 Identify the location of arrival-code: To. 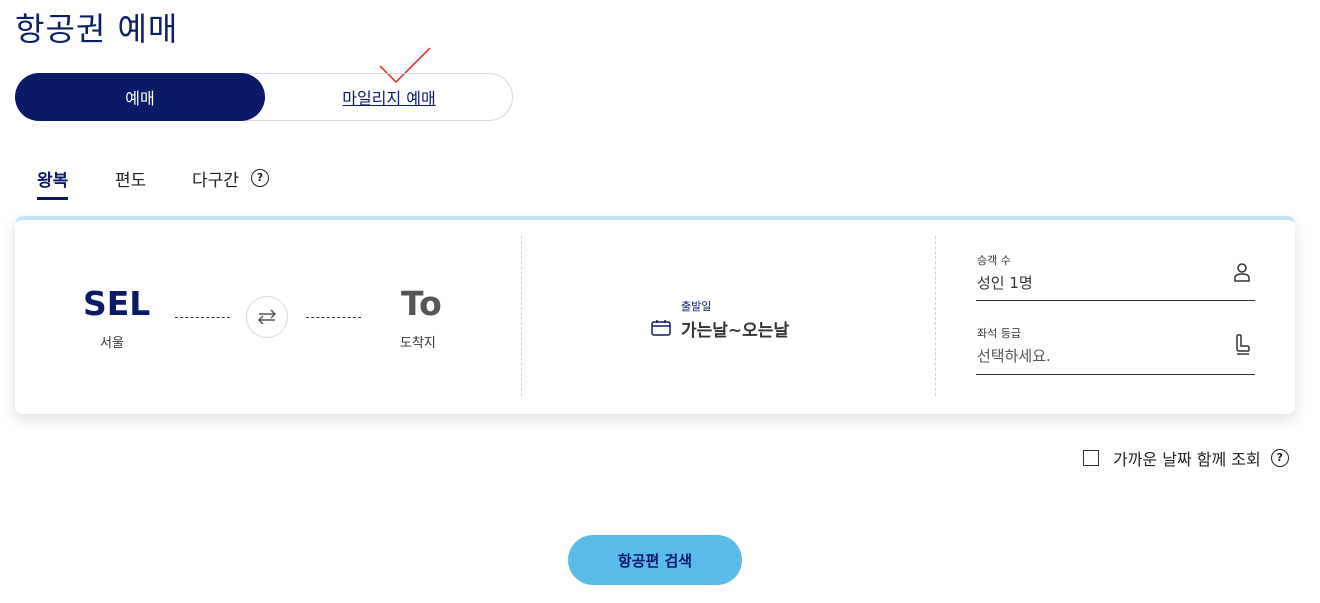
(421, 303).